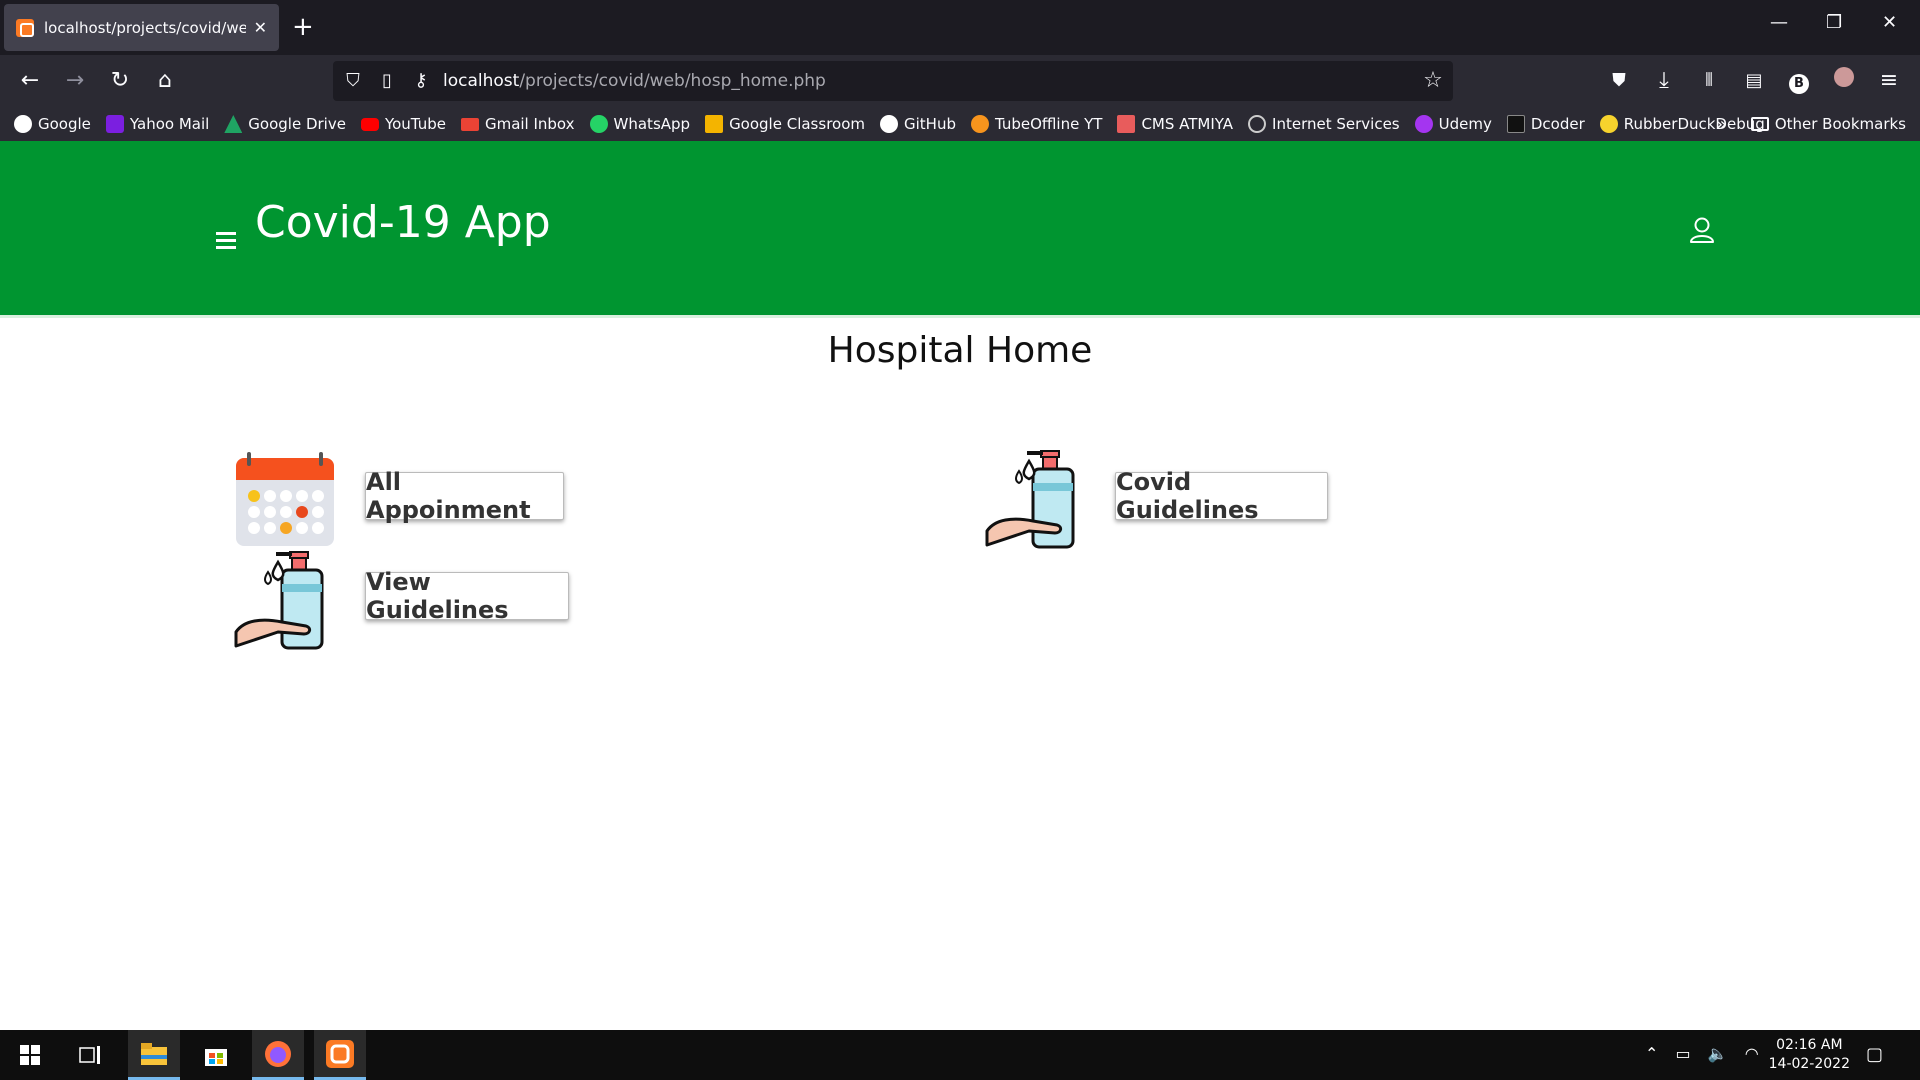 This screenshot has height=1080, width=1920. I want to click on other-bookmarks-link: Other Bookmarks, so click(1840, 124).